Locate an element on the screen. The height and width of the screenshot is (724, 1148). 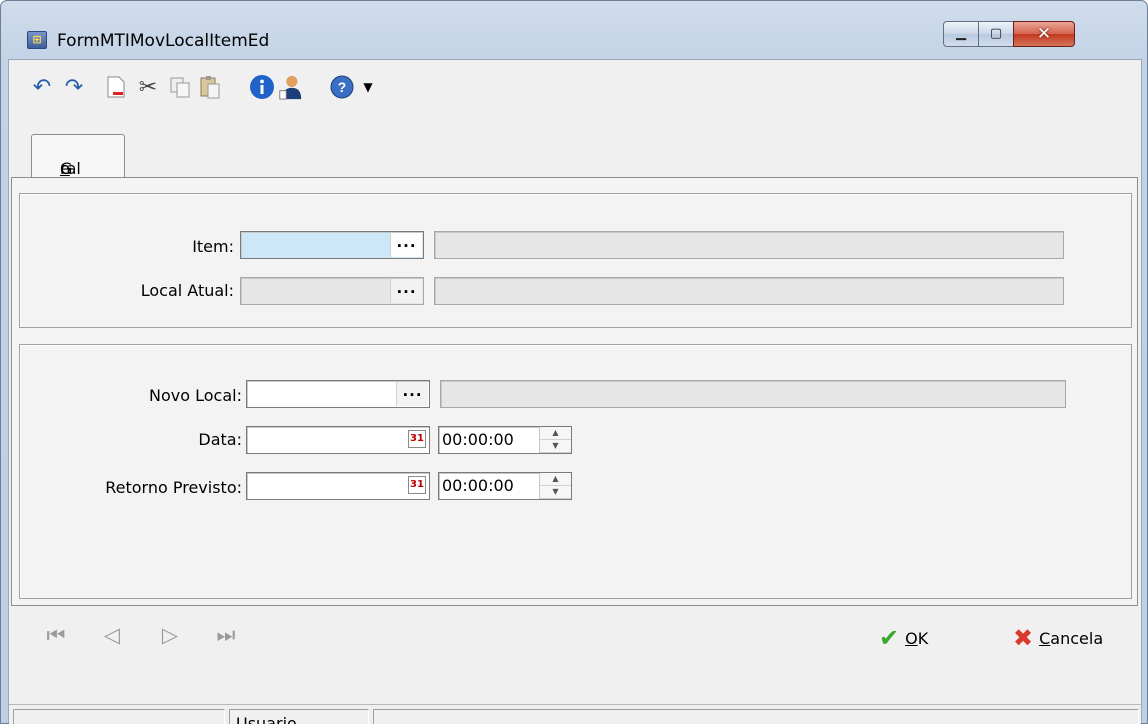
previous-record-icon: ◁ is located at coordinates (112, 635).